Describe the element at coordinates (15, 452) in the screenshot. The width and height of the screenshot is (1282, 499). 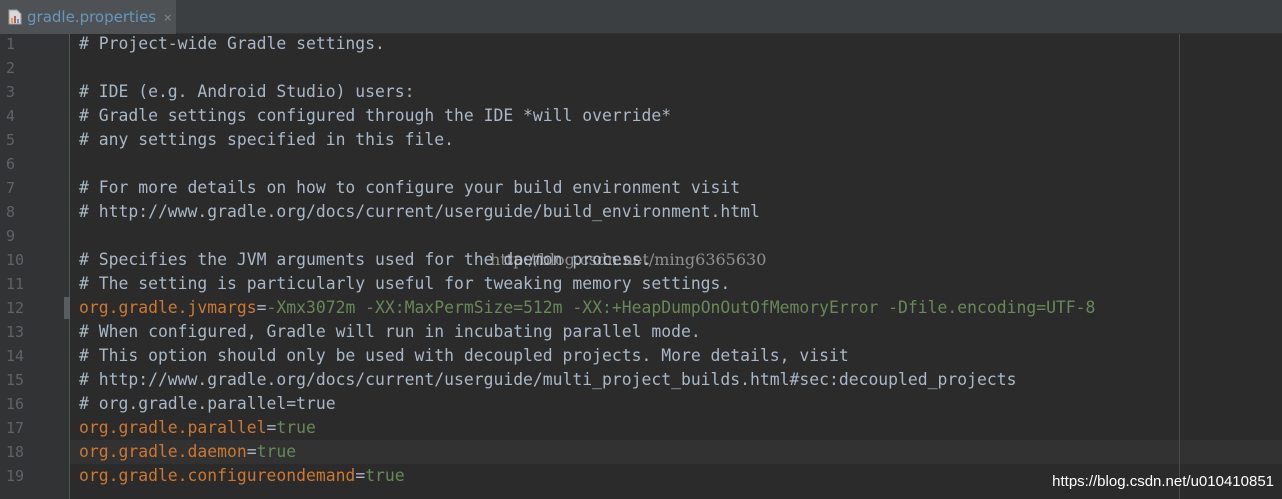
I see `line-number: 18` at that location.